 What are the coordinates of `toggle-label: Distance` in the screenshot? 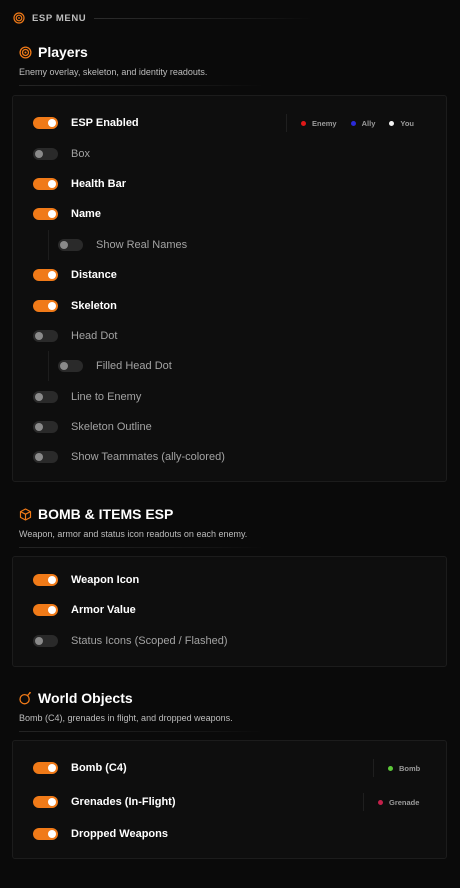 It's located at (94, 275).